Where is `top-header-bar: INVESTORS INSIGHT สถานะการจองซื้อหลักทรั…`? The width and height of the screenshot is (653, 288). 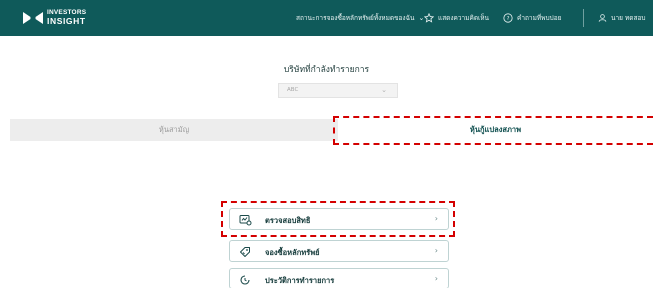 top-header-bar: INVESTORS INSIGHT สถานะการจองซื้อหลักทรั… is located at coordinates (326, 18).